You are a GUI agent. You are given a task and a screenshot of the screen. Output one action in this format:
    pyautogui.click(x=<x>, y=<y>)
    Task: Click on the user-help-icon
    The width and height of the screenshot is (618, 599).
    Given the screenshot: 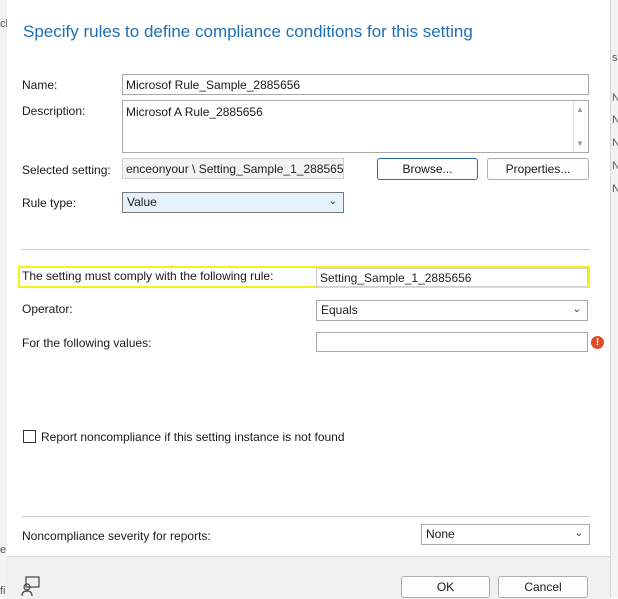 What is the action you would take?
    pyautogui.click(x=31, y=586)
    